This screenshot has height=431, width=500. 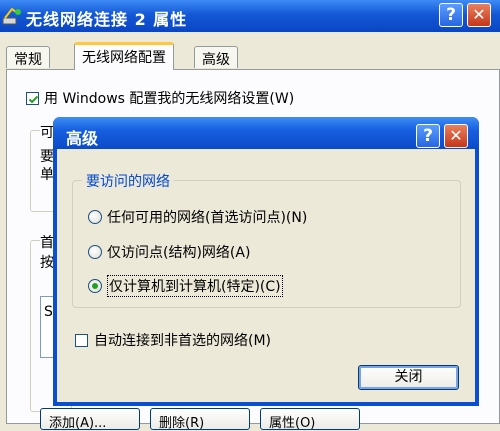 What do you see at coordinates (179, 253) in the screenshot?
I see `radio-access-point-only-label: 仅访问点(结构)网络(A)` at bounding box center [179, 253].